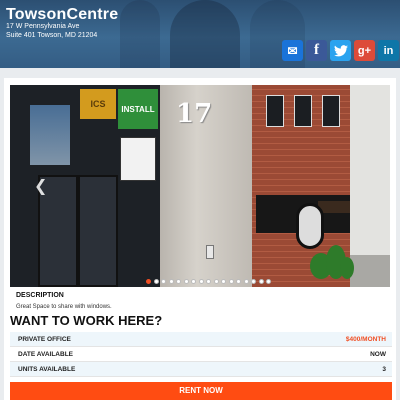 The image size is (400, 400). Describe the element at coordinates (378, 354) in the screenshot. I see `date-available-value: NOW` at that location.